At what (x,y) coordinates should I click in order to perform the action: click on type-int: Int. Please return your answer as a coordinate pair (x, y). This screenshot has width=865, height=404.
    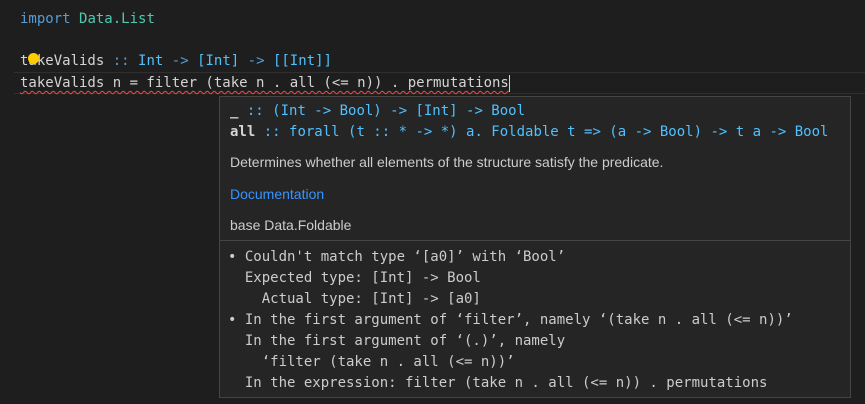
    Looking at the image, I should click on (151, 61).